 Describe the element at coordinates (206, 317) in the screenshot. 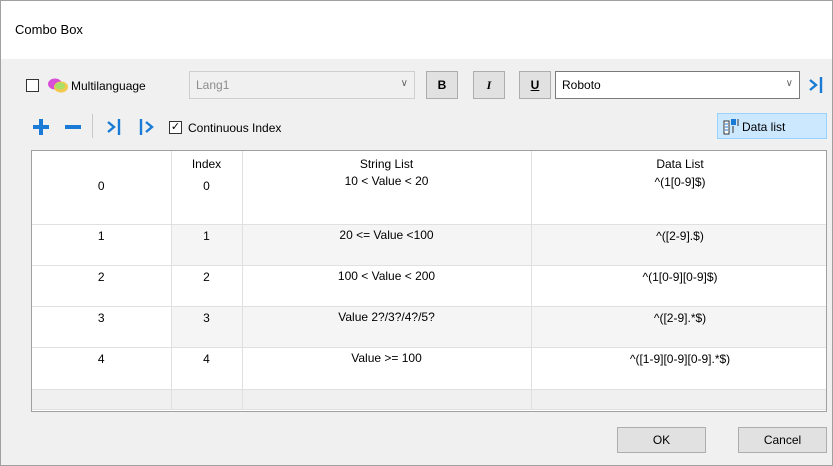

I see `index-value: 3` at that location.